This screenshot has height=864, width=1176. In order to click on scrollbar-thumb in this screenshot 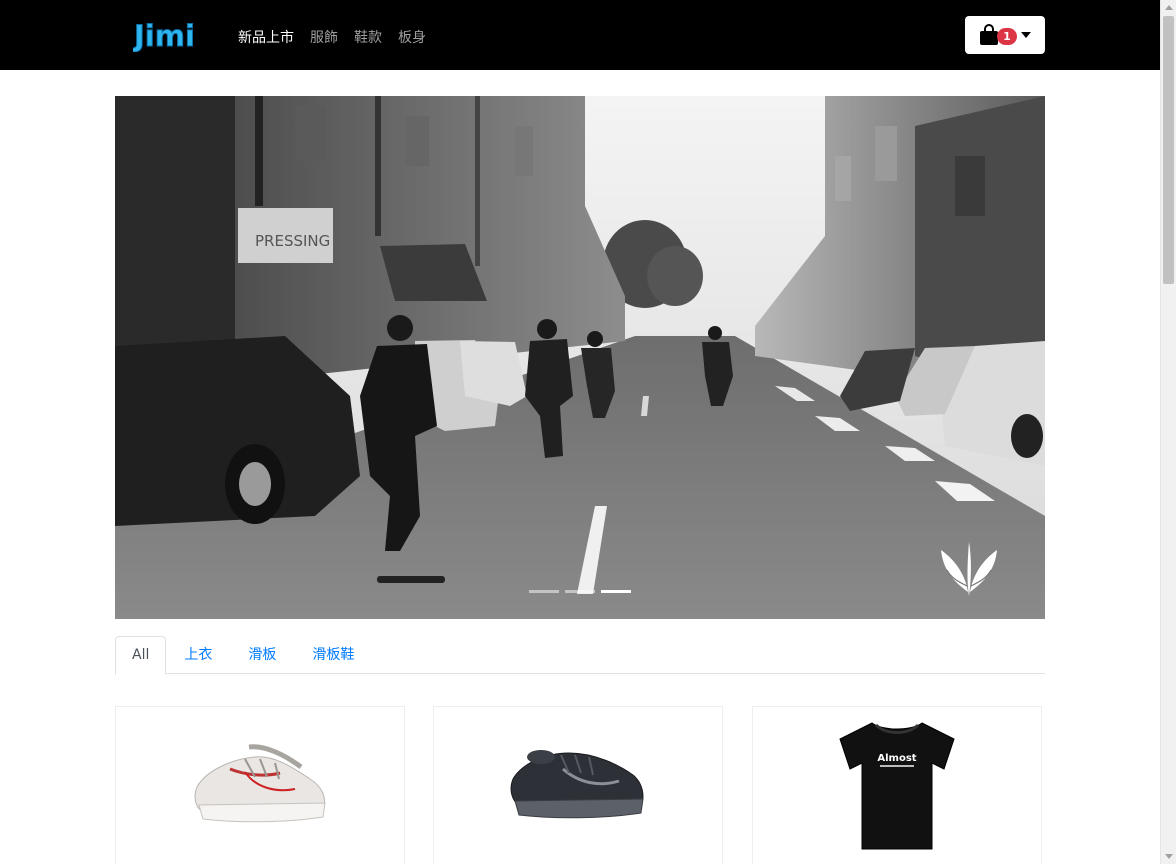, I will do `click(1168, 150)`.